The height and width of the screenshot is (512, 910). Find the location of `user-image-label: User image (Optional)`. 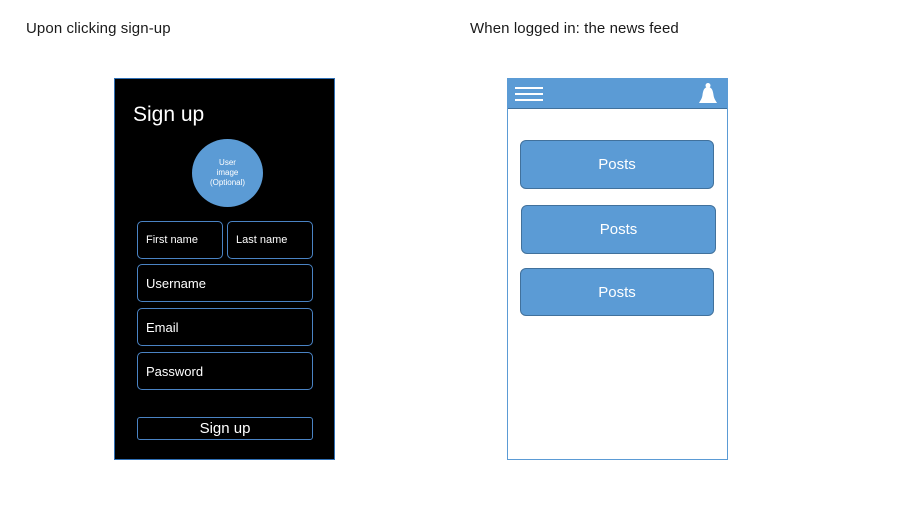

user-image-label: User image (Optional) is located at coordinates (228, 173).